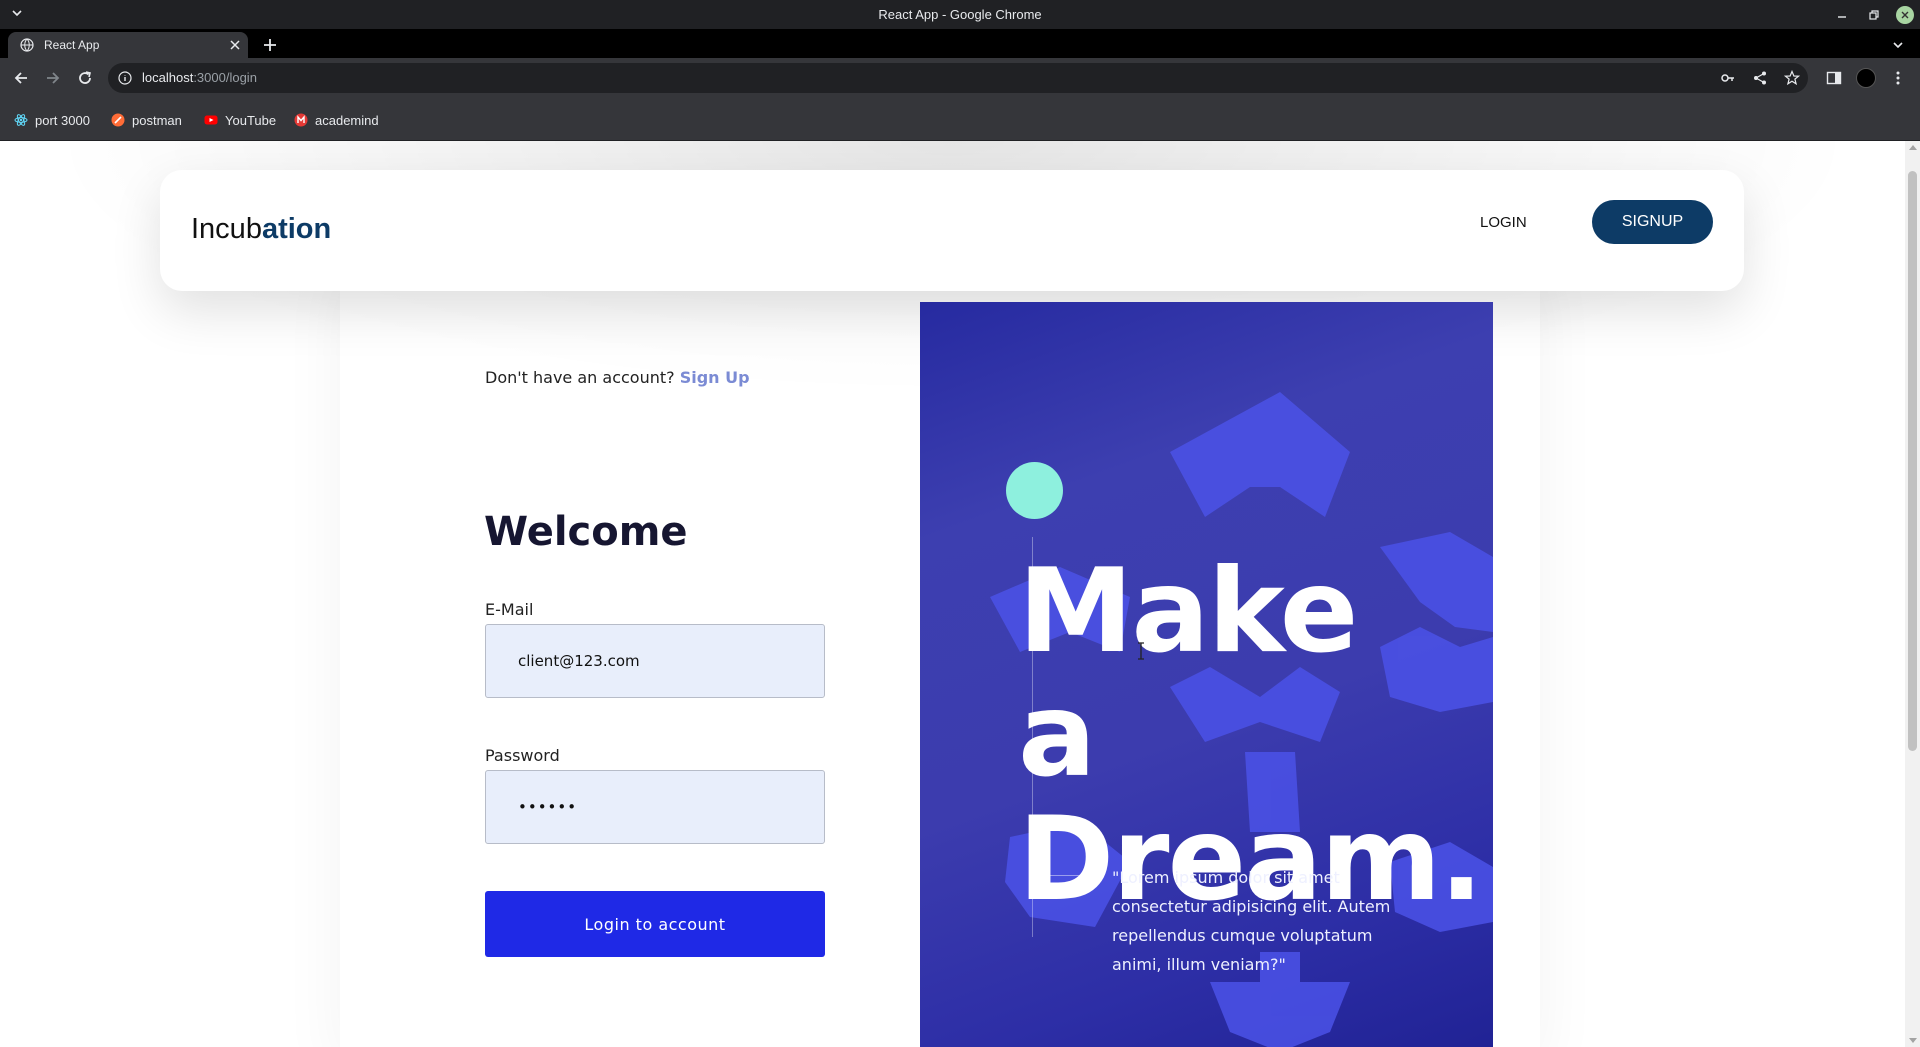 The image size is (1920, 1047). What do you see at coordinates (270, 45) in the screenshot?
I see `new-tab-icon` at bounding box center [270, 45].